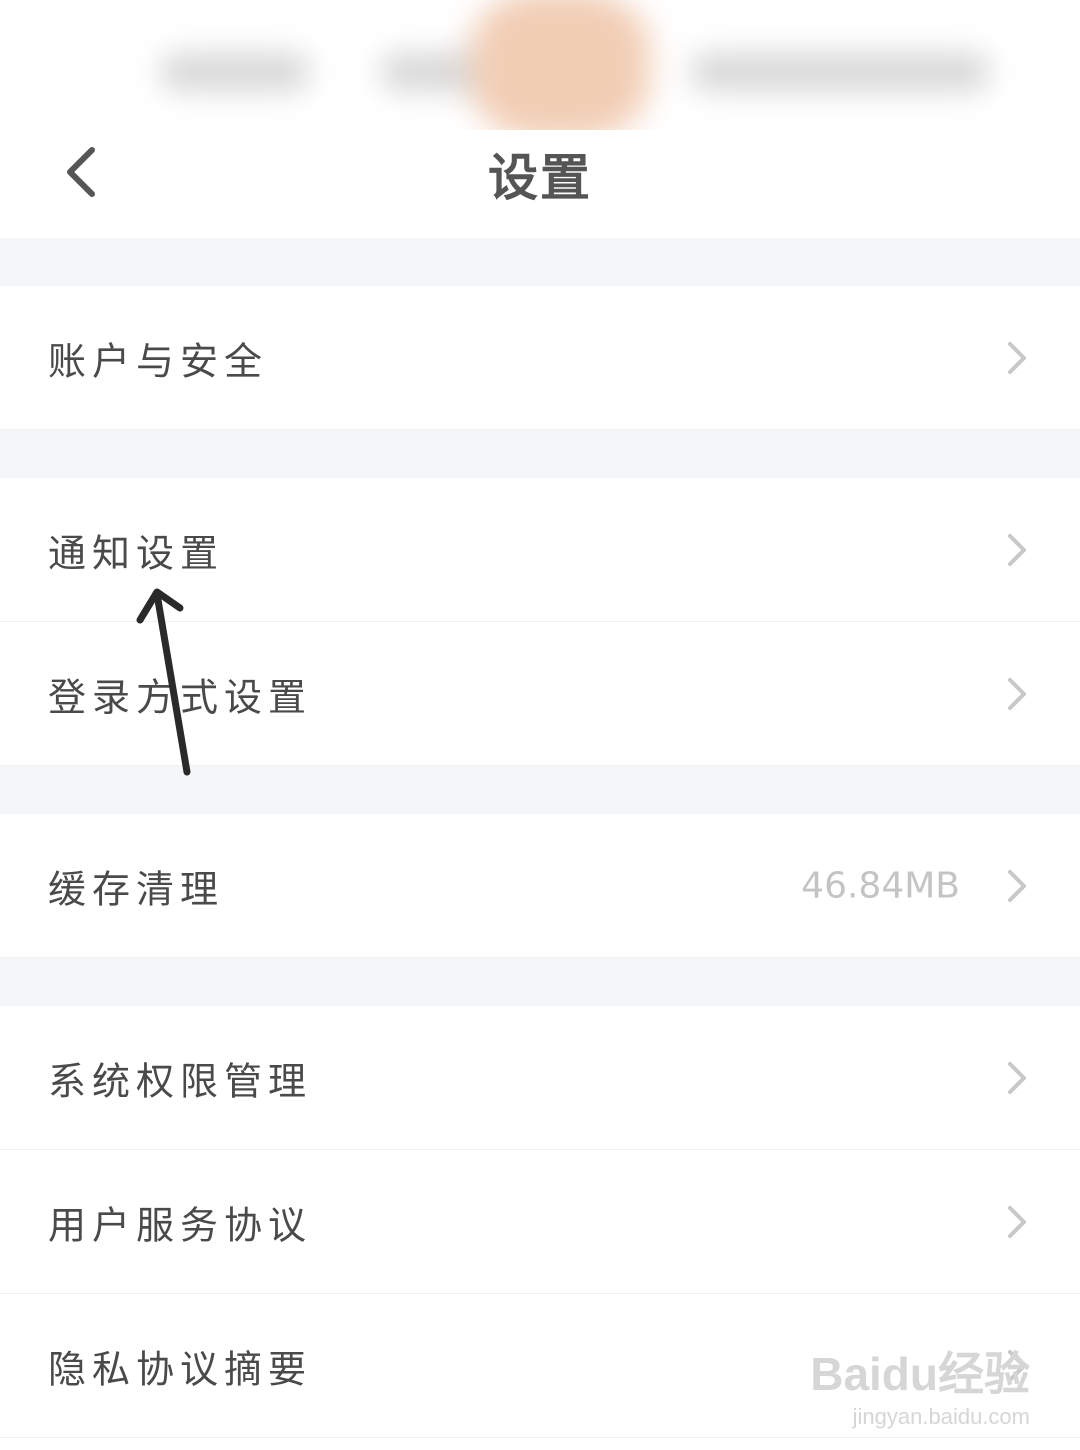  I want to click on settings-item-label: 通知设置, so click(136, 553).